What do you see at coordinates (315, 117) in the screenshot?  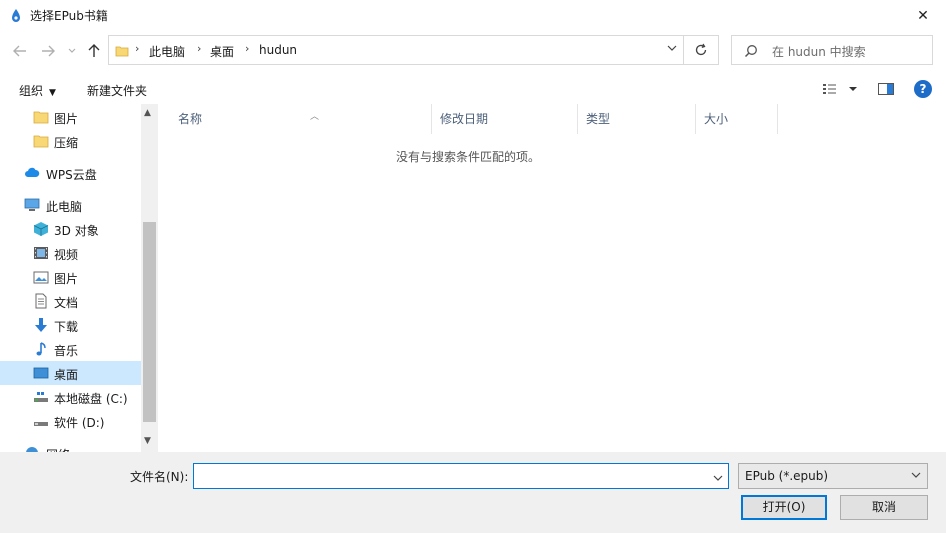 I see `sort-ascending-icon: ︿` at bounding box center [315, 117].